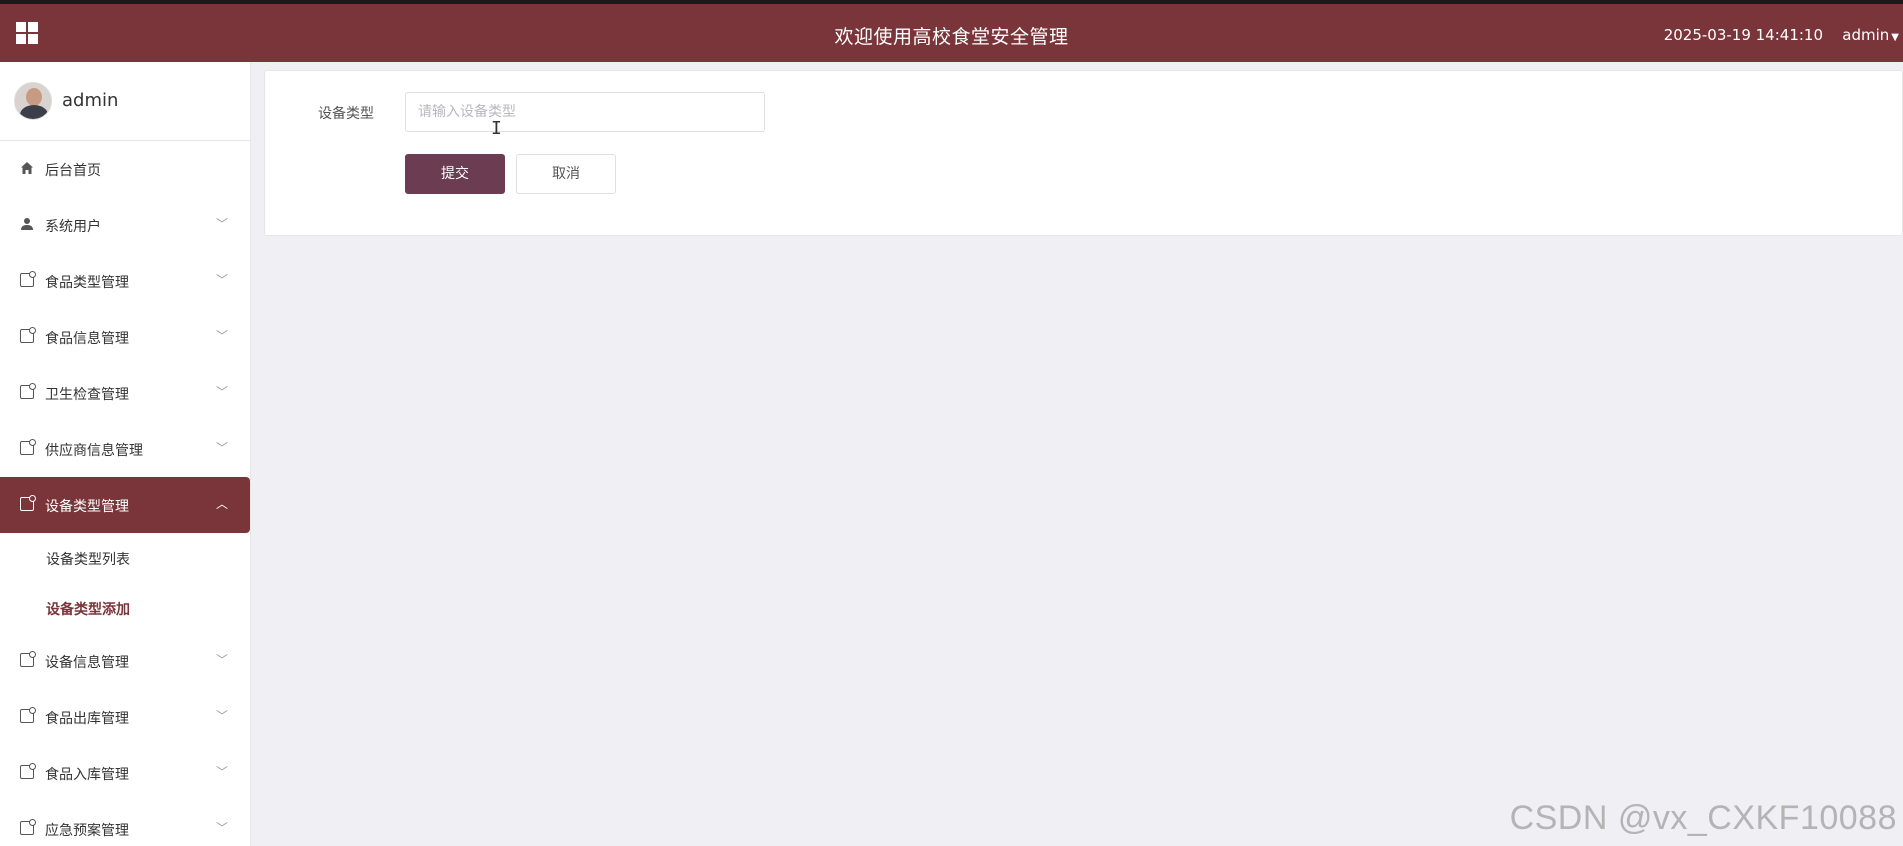  Describe the element at coordinates (125, 169) in the screenshot. I see `sidebar-item-dashboard: 后台首页` at that location.